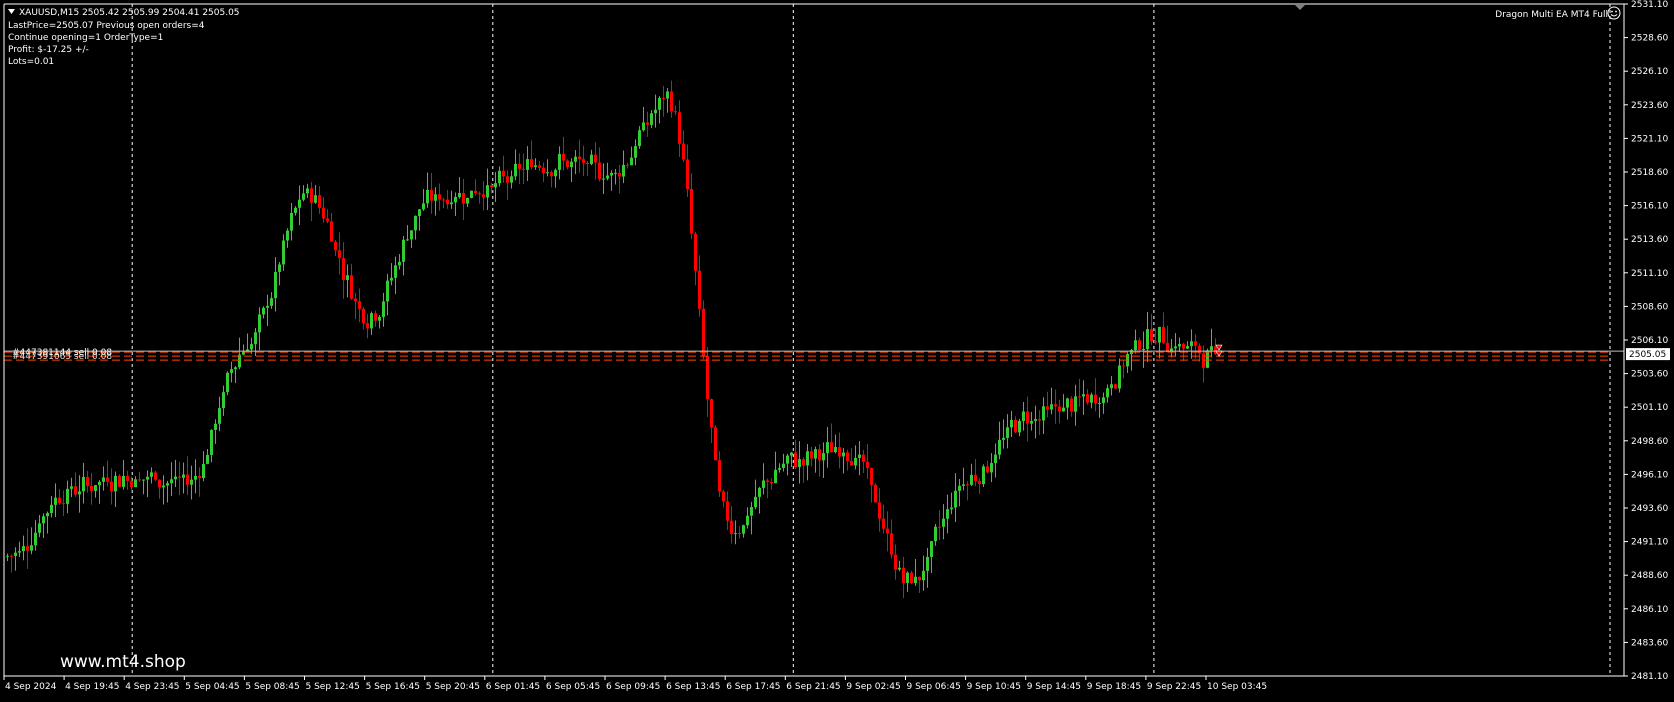 Image resolution: width=1674 pixels, height=702 pixels. Describe the element at coordinates (1649, 475) in the screenshot. I see `price-tick-label: 2496.10` at that location.